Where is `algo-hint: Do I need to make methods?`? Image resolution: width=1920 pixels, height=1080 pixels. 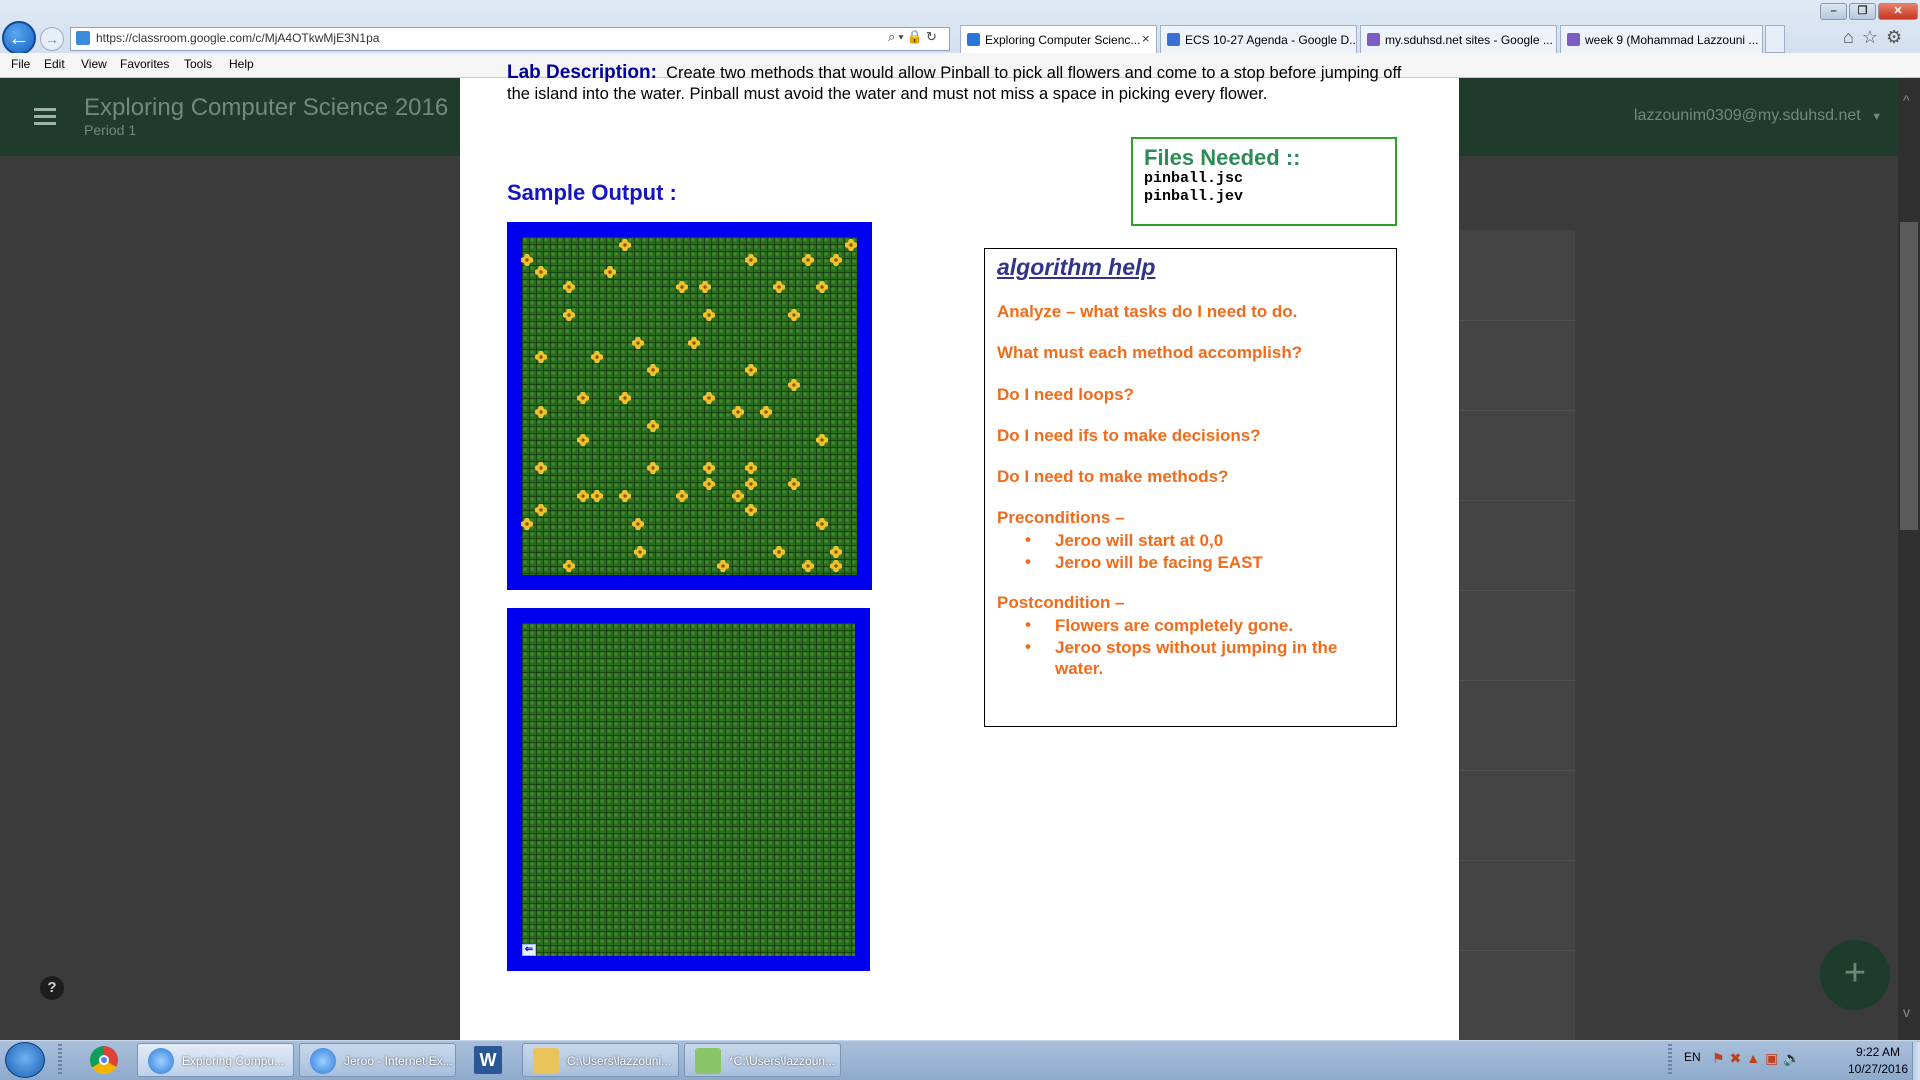 algo-hint: Do I need to make methods? is located at coordinates (1113, 476).